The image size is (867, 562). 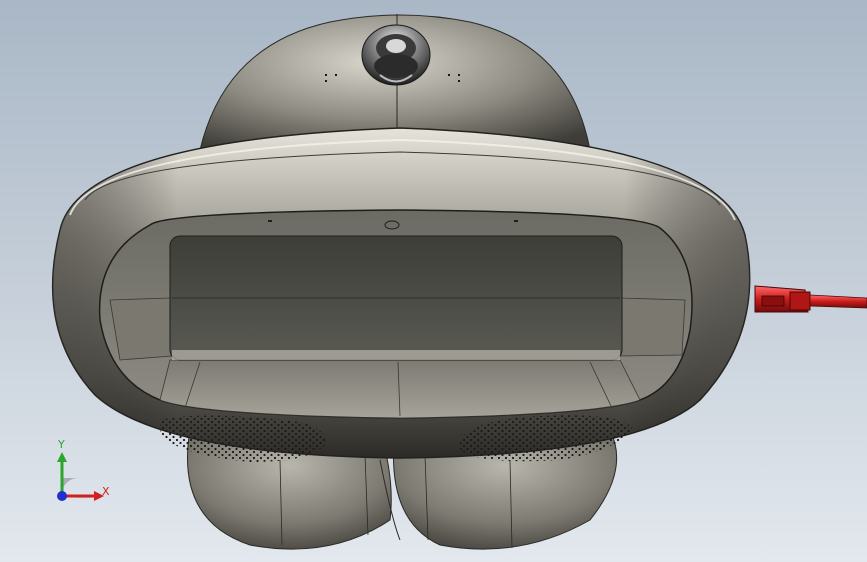 I want to click on camera-lens, so click(x=396, y=55).